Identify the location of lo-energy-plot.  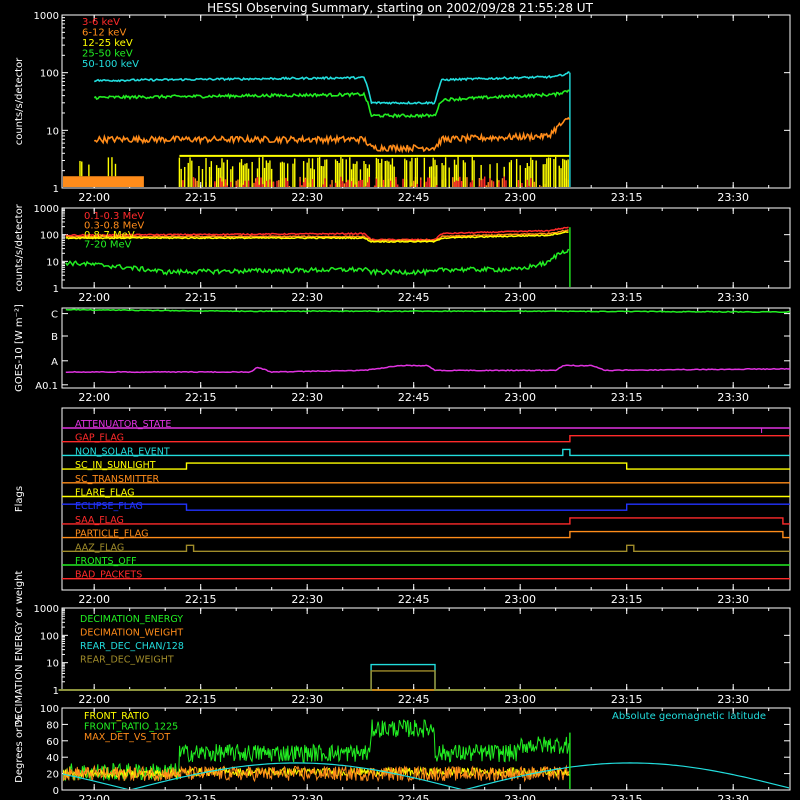
(317, 129).